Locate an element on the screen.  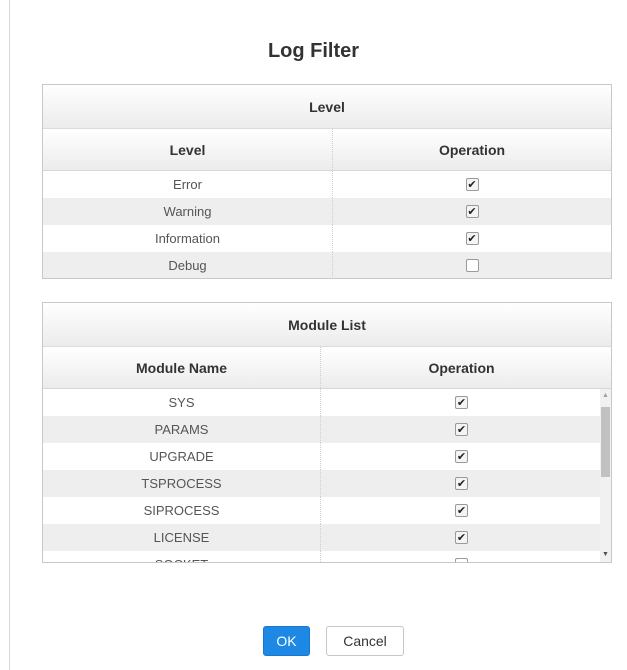
module-row-name: UPGRADE is located at coordinates (182, 456).